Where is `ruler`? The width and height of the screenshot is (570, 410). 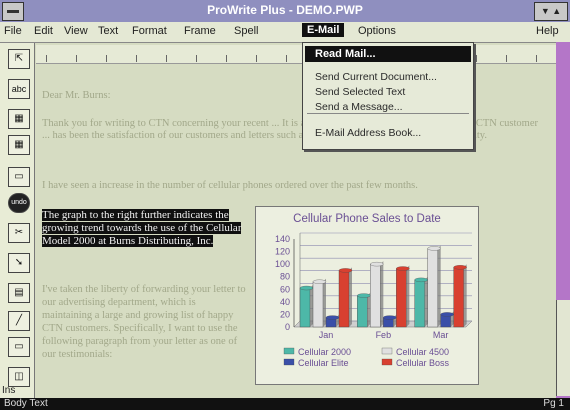 ruler is located at coordinates (296, 54).